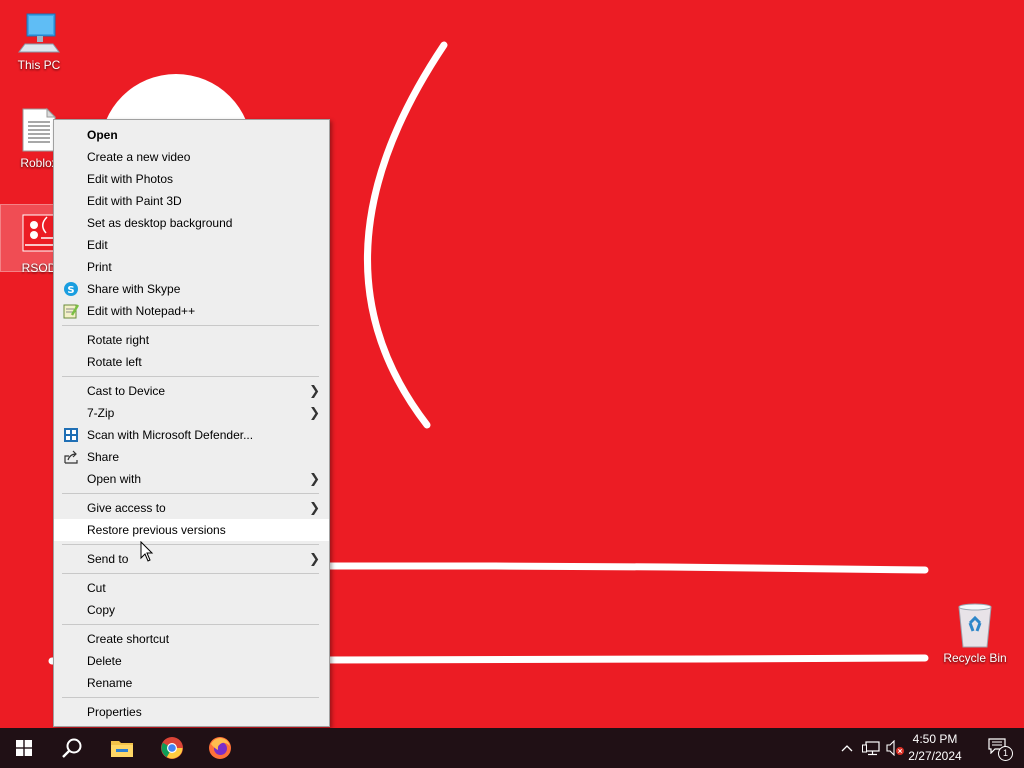 This screenshot has width=1024, height=768. What do you see at coordinates (191, 508) in the screenshot?
I see `menu-item-give-access-to: Give access to ❯` at bounding box center [191, 508].